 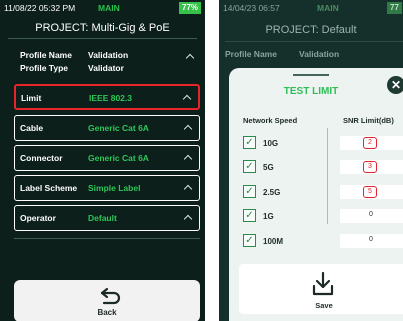 I want to click on limit-row: Limit IEEE 802.3, so click(x=107, y=97).